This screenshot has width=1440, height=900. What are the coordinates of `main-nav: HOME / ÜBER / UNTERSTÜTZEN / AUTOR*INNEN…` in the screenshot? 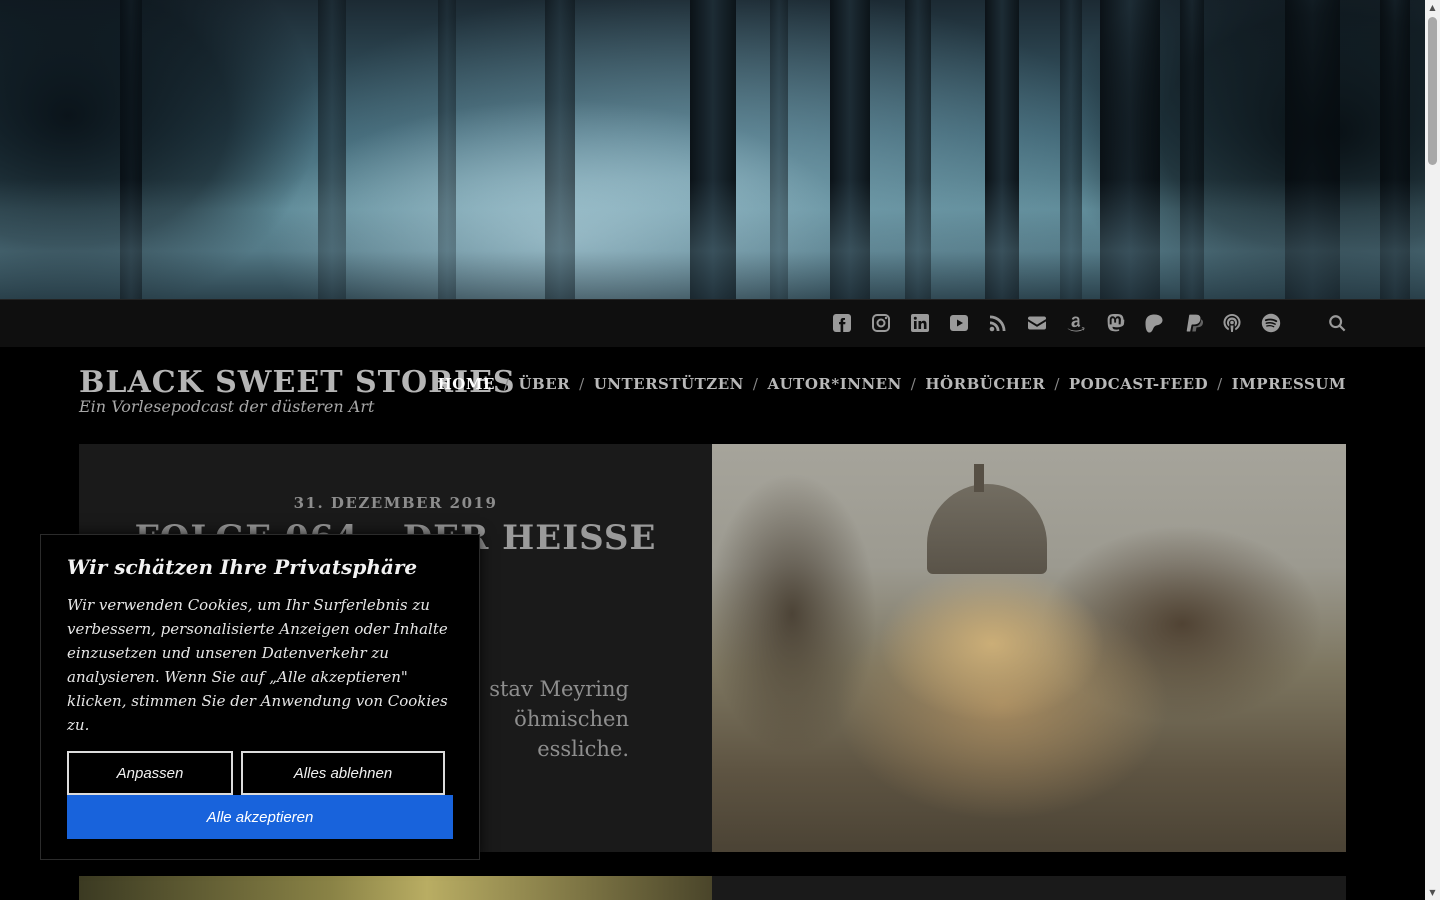 It's located at (892, 384).